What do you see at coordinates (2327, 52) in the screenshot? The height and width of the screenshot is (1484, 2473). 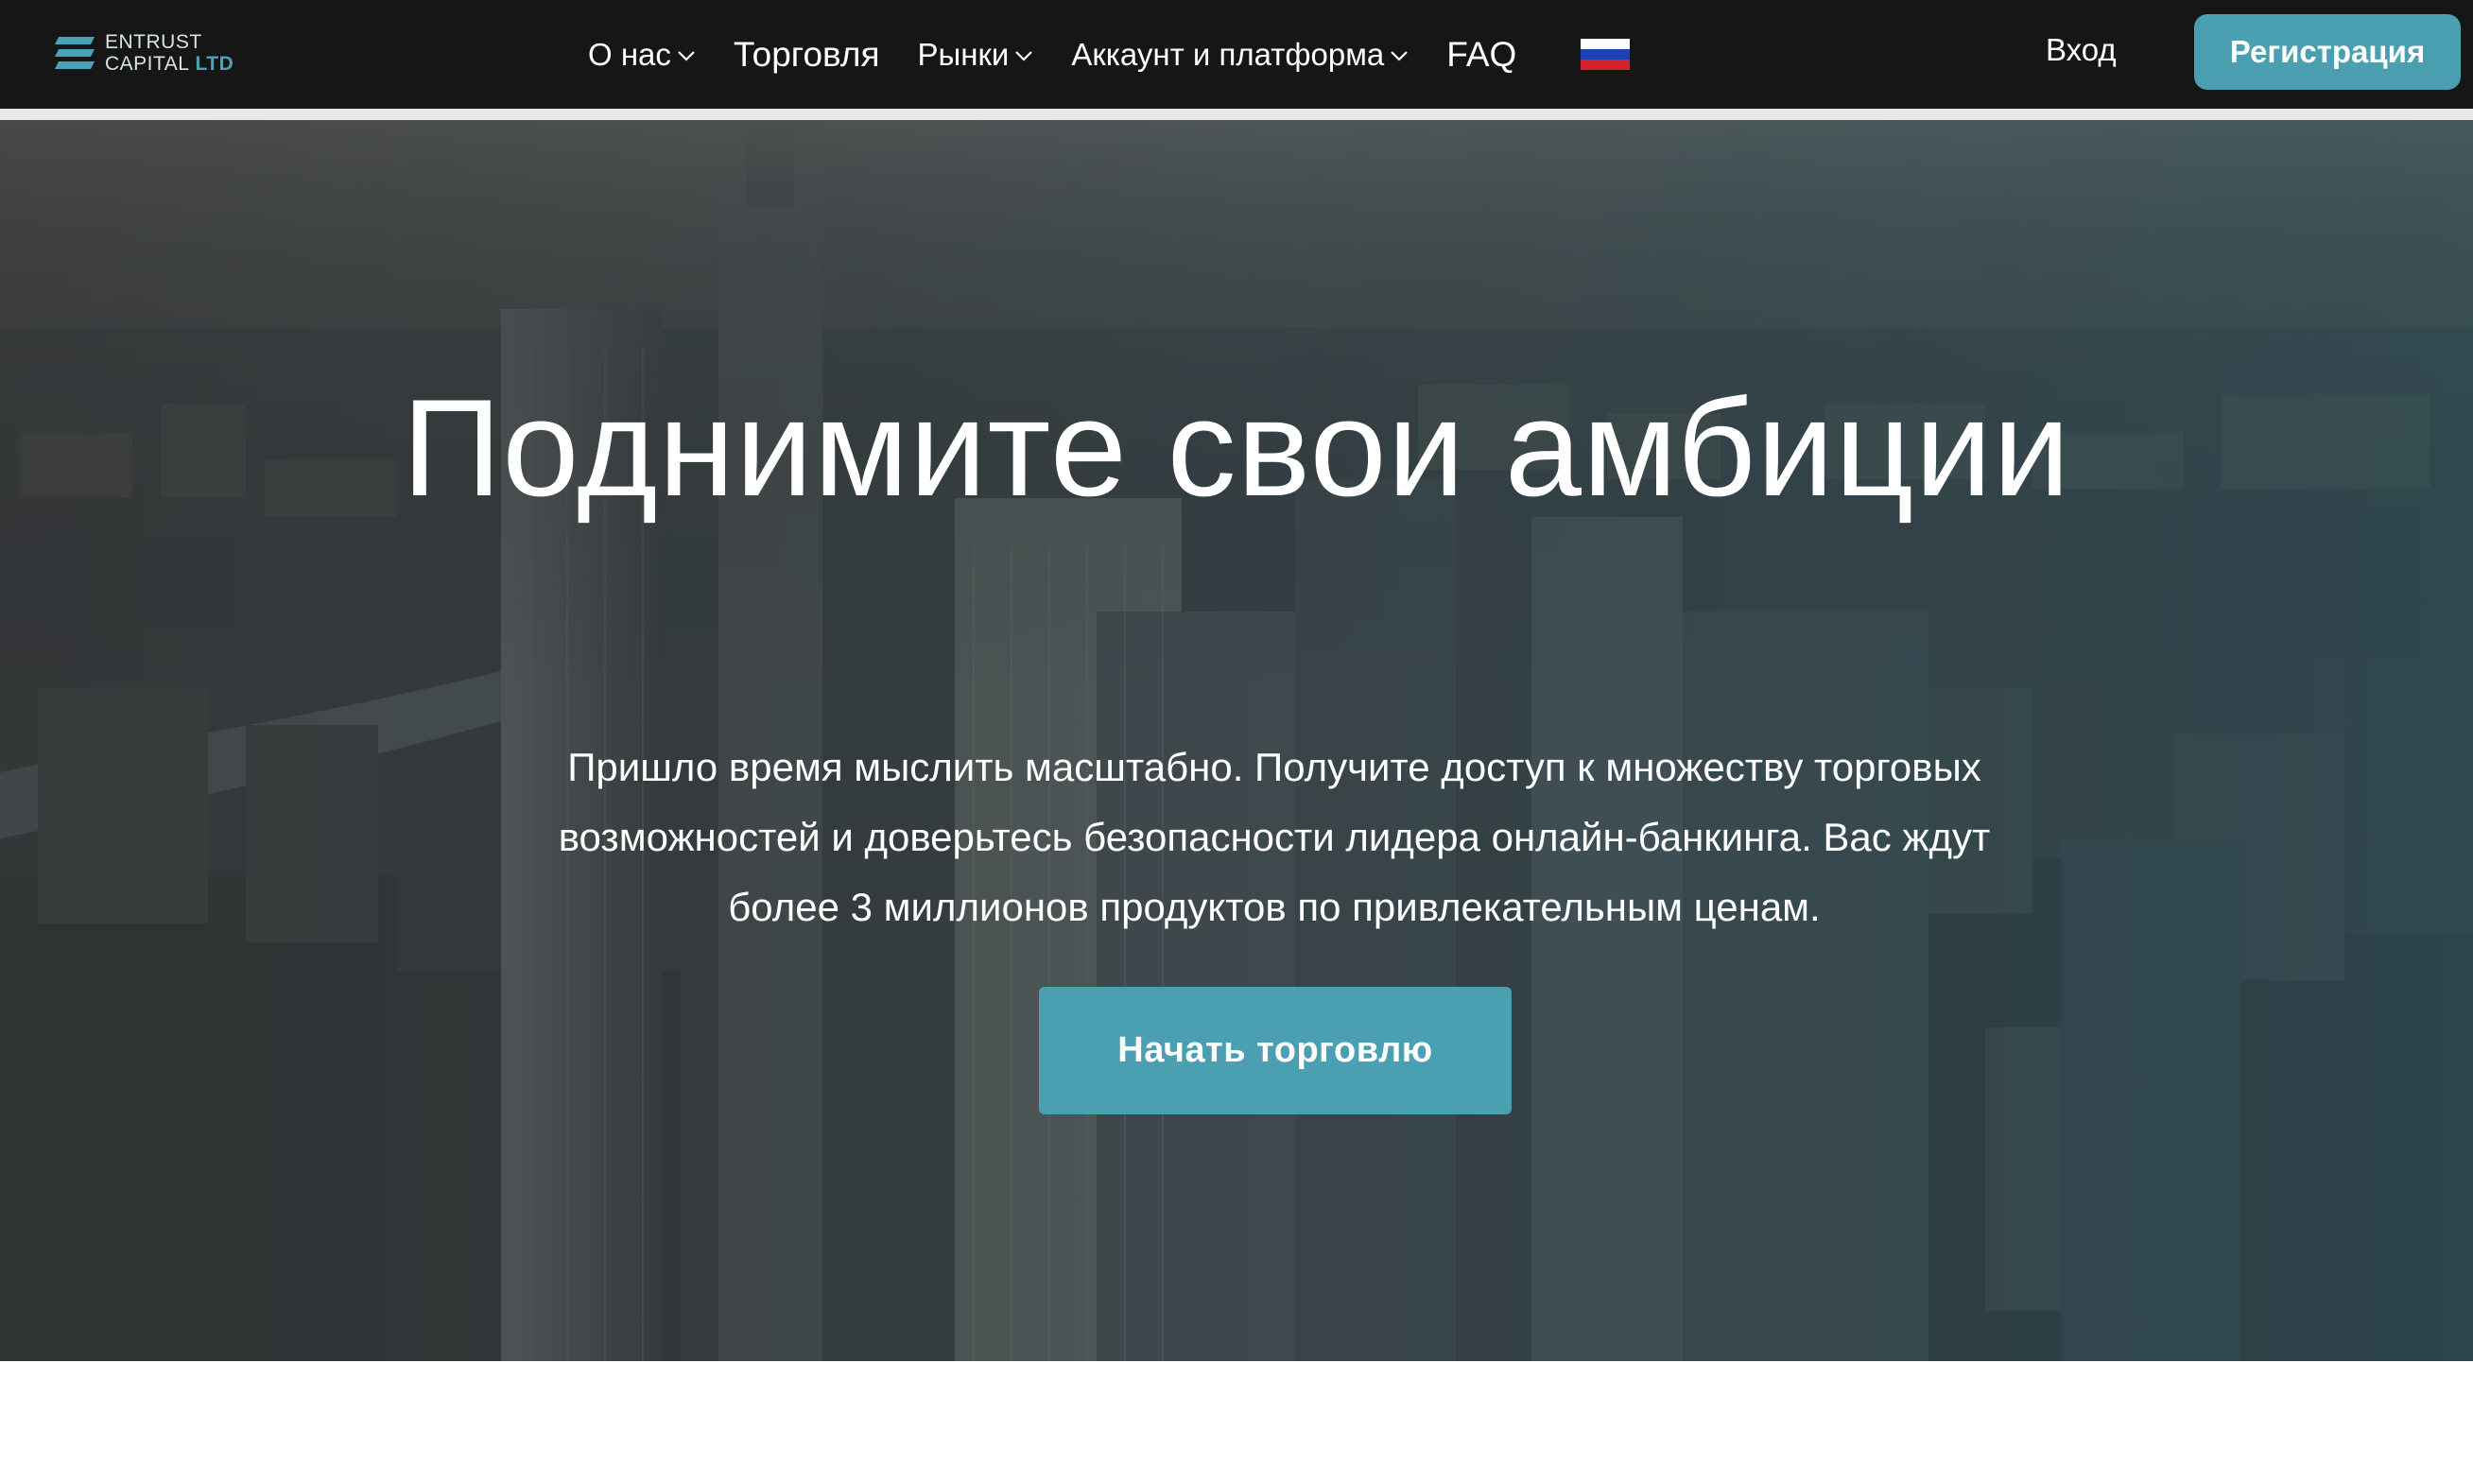 I see `register-button: Регистрация` at bounding box center [2327, 52].